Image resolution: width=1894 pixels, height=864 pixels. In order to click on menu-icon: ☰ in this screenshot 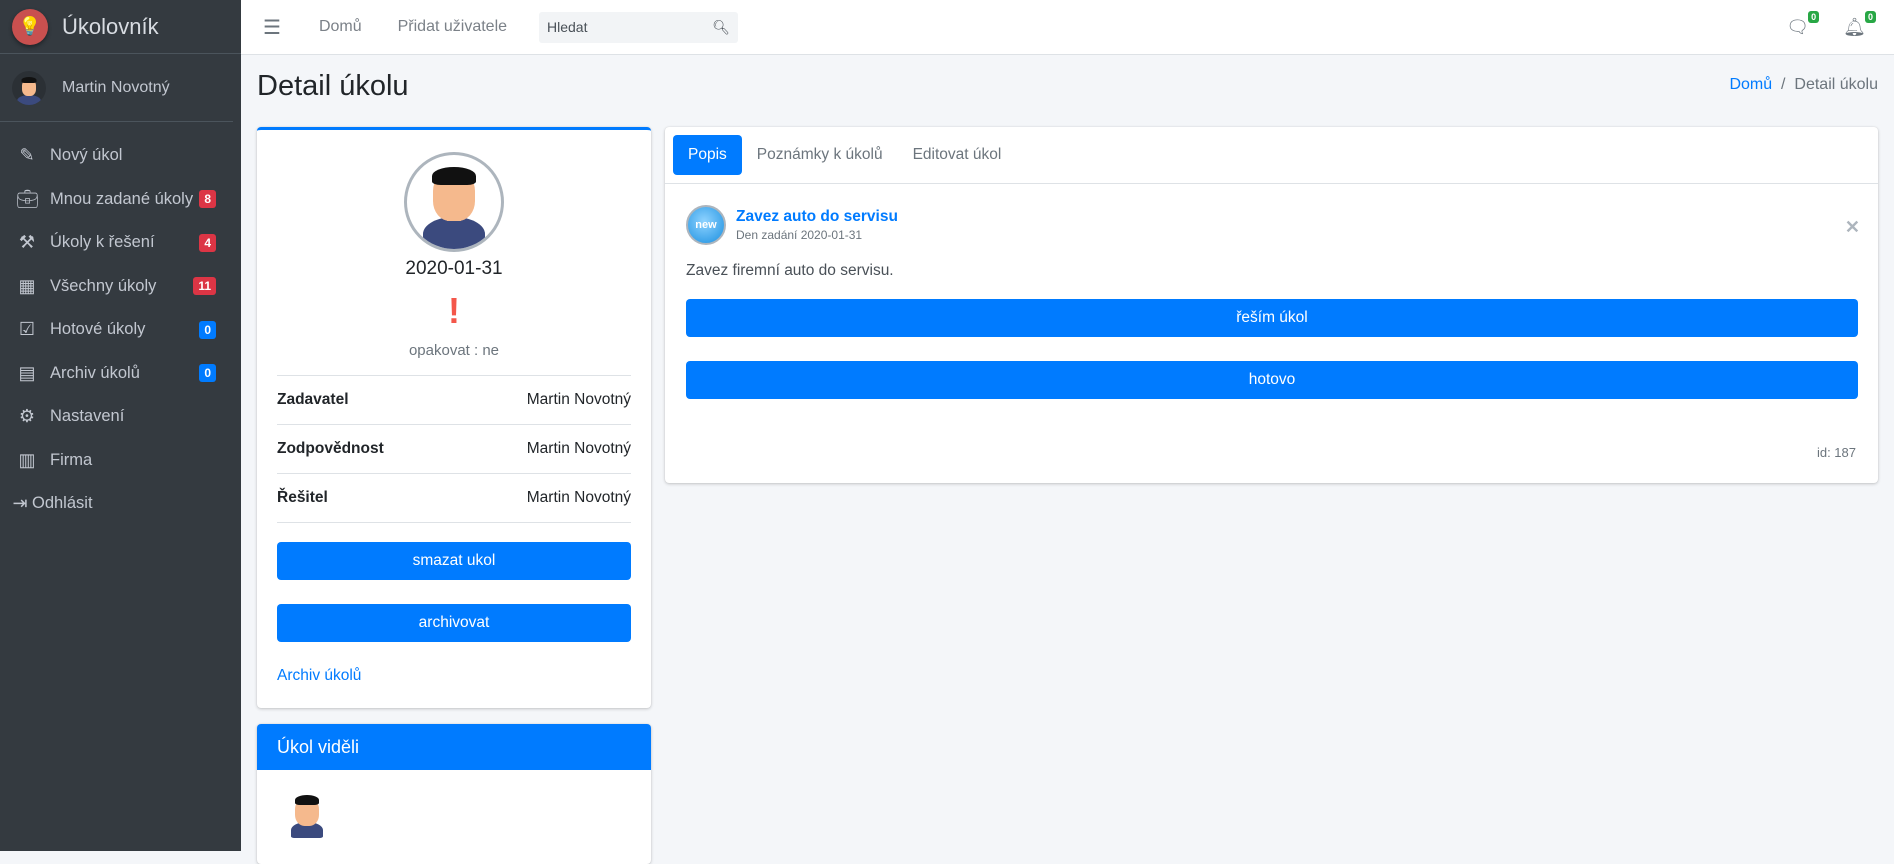, I will do `click(272, 27)`.